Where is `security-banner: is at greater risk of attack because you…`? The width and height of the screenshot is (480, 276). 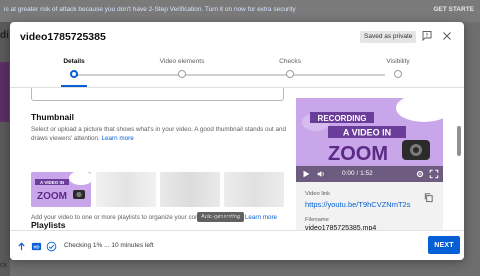
security-banner: is at greater risk of attack because you… is located at coordinates (240, 11).